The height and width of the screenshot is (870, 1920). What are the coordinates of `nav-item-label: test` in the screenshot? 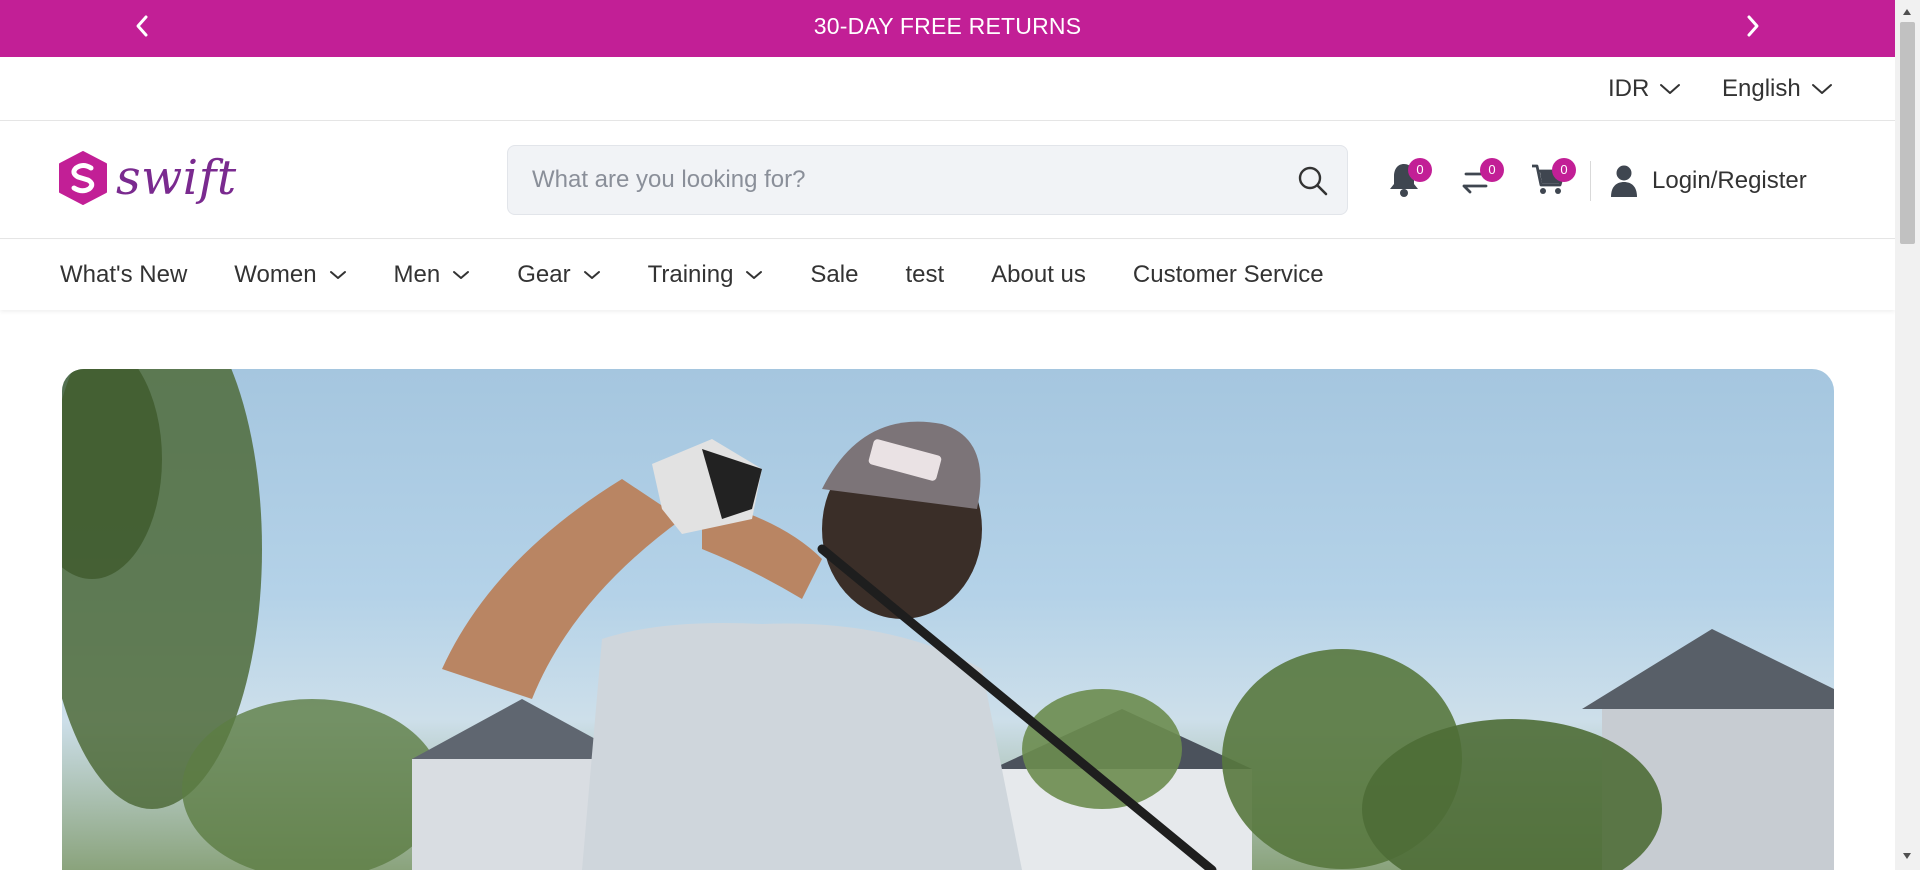 It's located at (925, 274).